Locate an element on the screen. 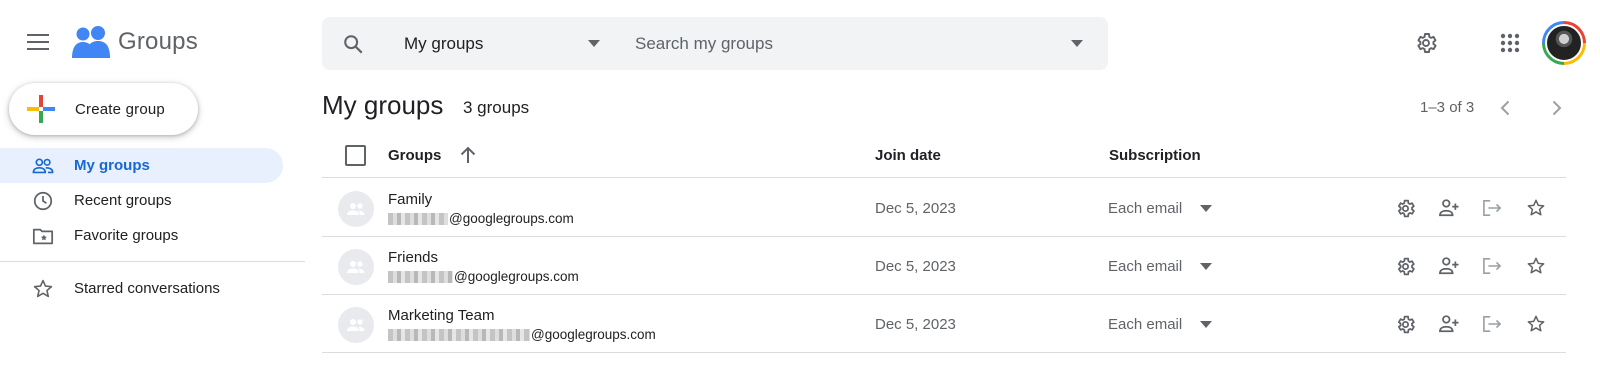 This screenshot has height=388, width=1600. sidebar-item-recent-groups: Recent groups is located at coordinates (141, 200).